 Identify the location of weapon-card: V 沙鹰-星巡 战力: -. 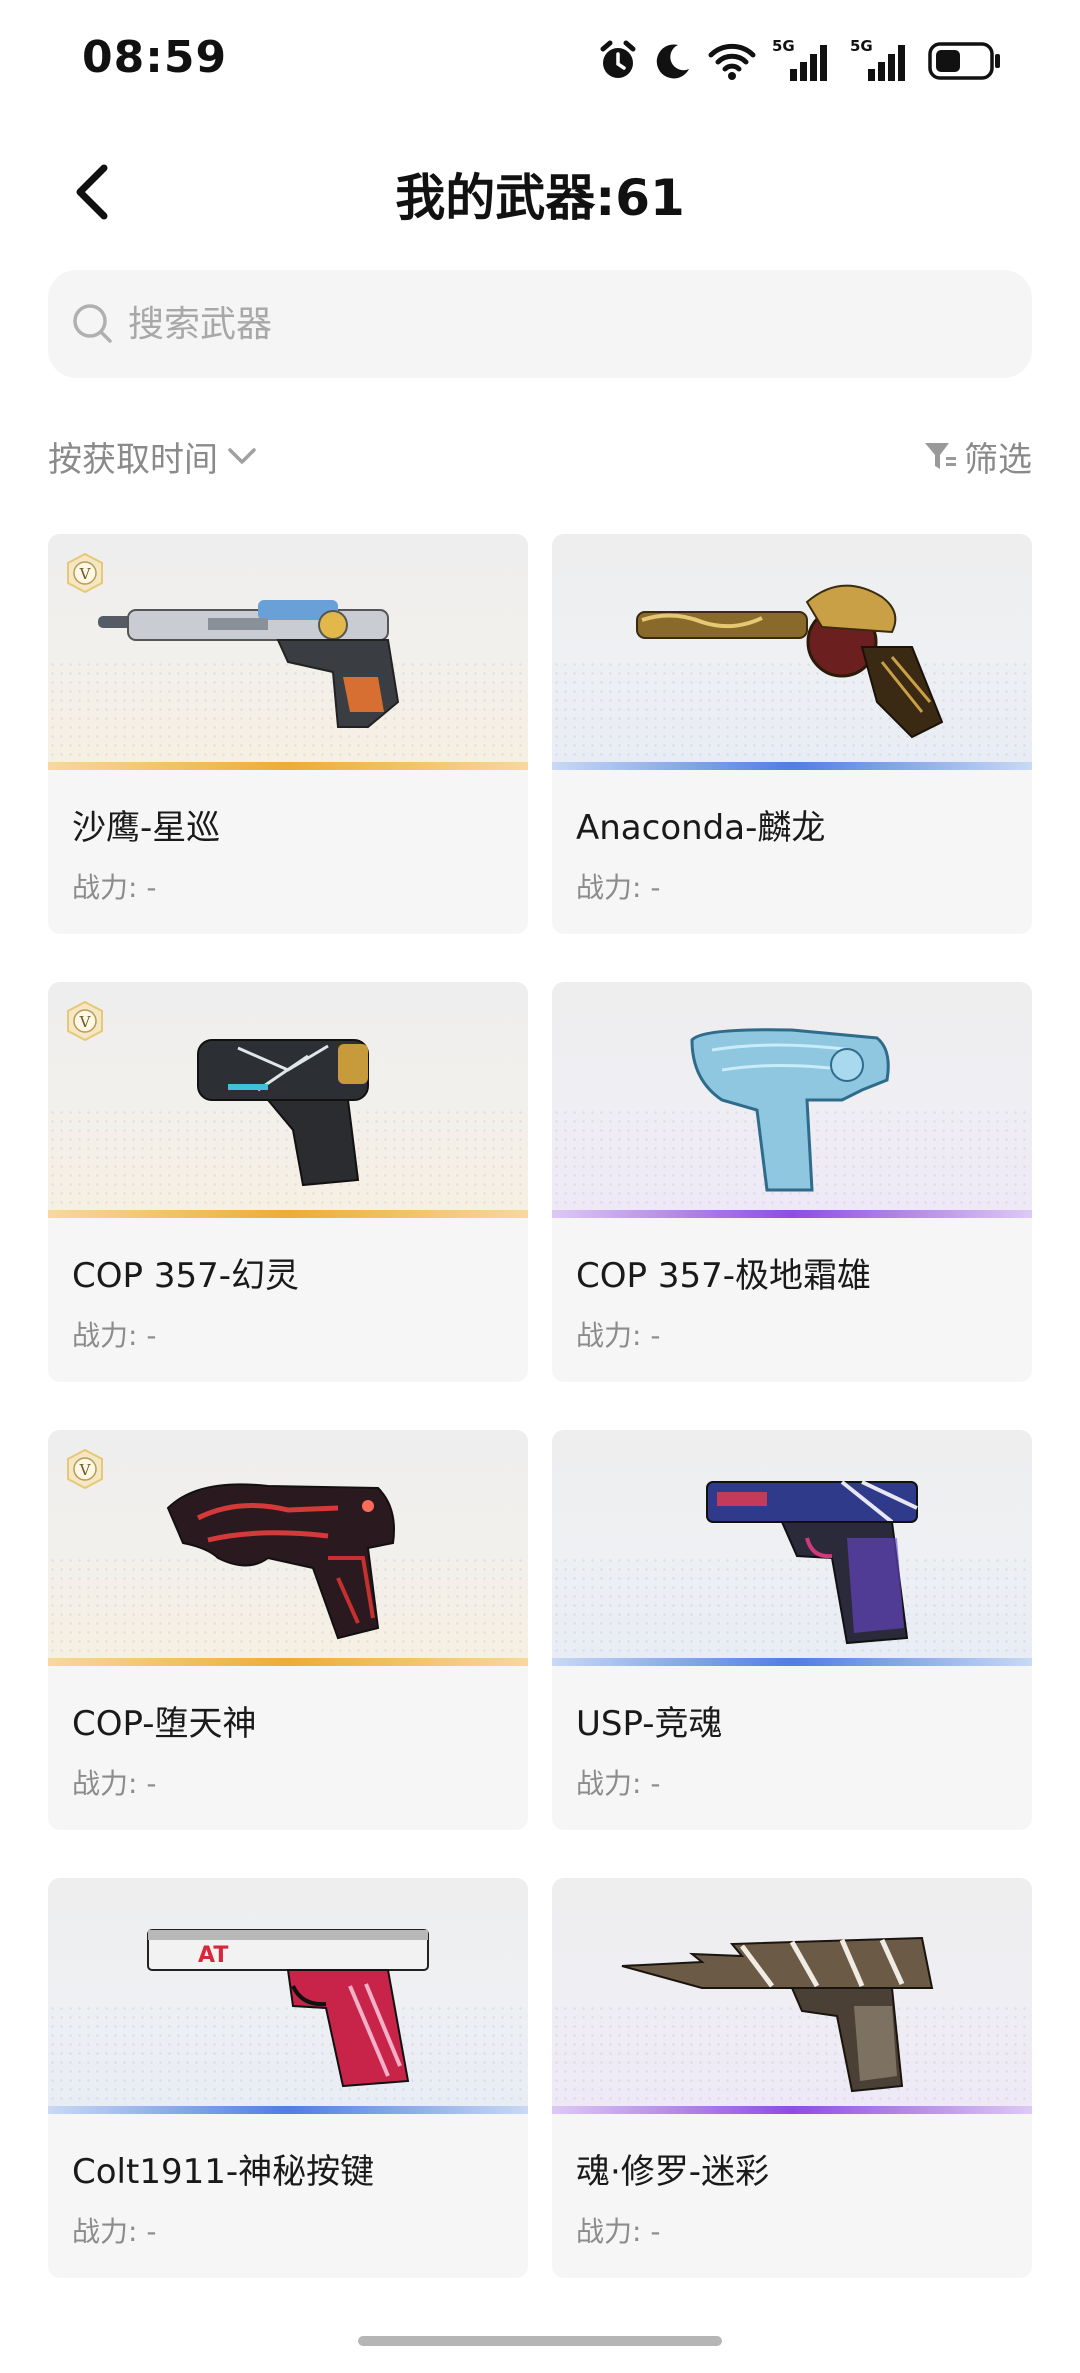
(288, 734).